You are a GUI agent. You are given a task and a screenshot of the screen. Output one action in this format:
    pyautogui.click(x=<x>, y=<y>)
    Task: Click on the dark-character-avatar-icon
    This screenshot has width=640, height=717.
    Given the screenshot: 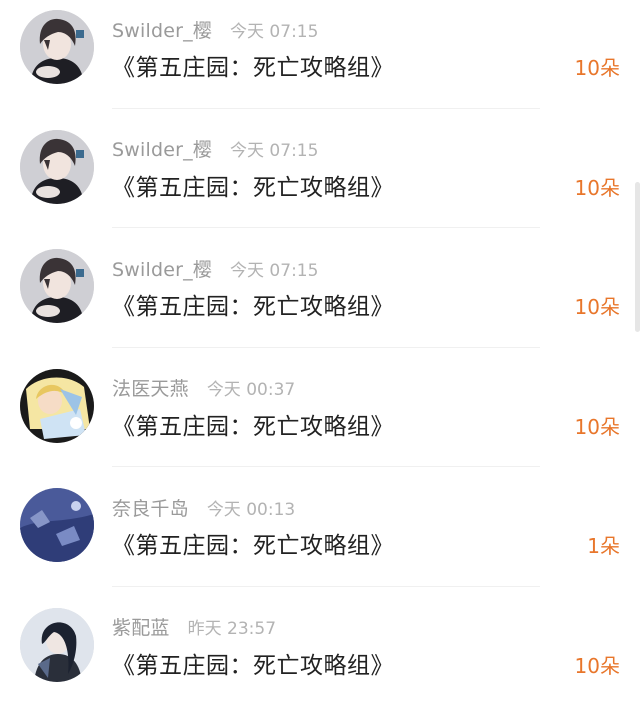 What is the action you would take?
    pyautogui.click(x=57, y=645)
    